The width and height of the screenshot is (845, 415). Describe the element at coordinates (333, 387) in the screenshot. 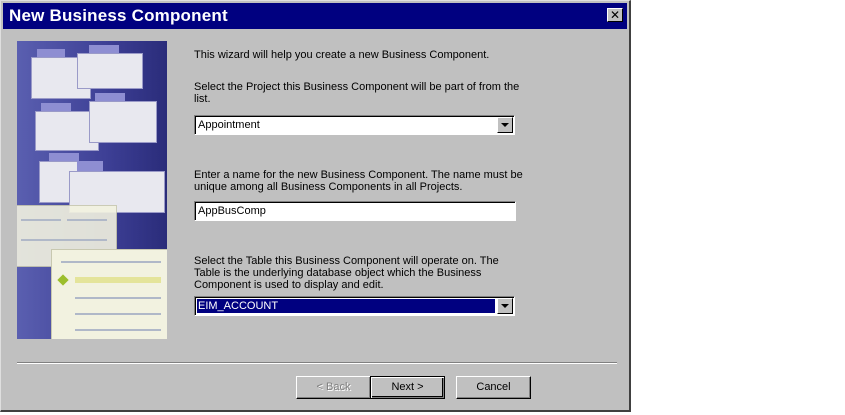

I see `back-button: < Back` at that location.